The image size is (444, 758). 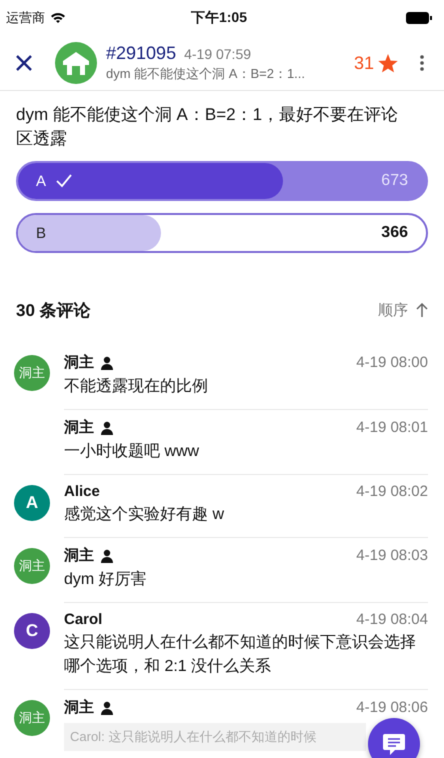 I want to click on vote-count: 673, so click(x=394, y=181).